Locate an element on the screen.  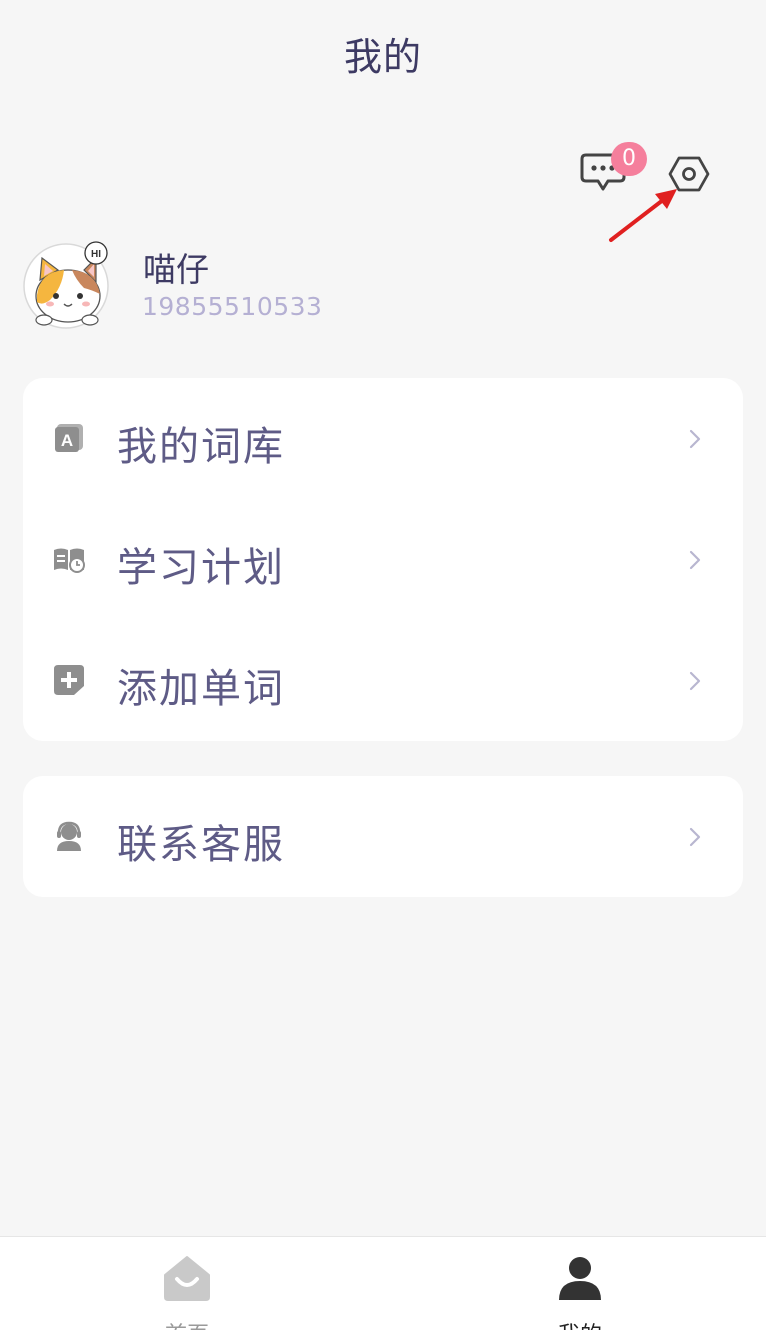
menu-item-my-wordbank: A 我的词库 is located at coordinates (383, 438).